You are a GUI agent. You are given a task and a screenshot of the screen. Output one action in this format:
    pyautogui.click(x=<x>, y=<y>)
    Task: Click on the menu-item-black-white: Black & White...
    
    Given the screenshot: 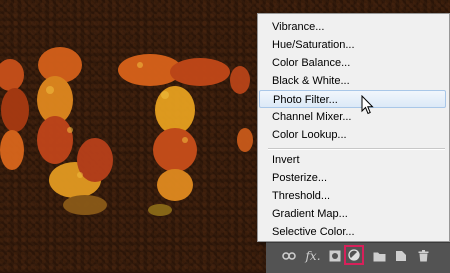 What is the action you would take?
    pyautogui.click(x=311, y=81)
    